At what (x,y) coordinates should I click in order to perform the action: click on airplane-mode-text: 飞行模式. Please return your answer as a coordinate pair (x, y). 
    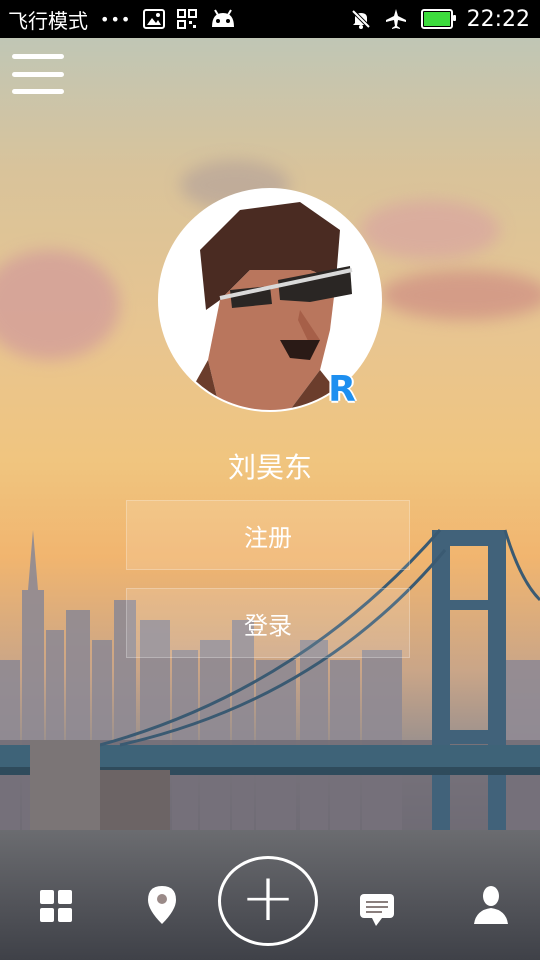
    Looking at the image, I should click on (48, 20).